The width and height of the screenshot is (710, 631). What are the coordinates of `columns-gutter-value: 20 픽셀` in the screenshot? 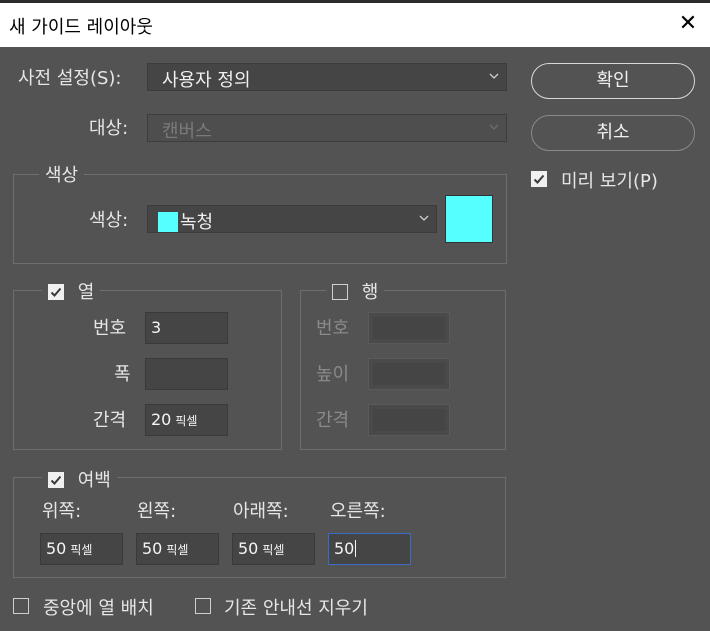 It's located at (174, 419).